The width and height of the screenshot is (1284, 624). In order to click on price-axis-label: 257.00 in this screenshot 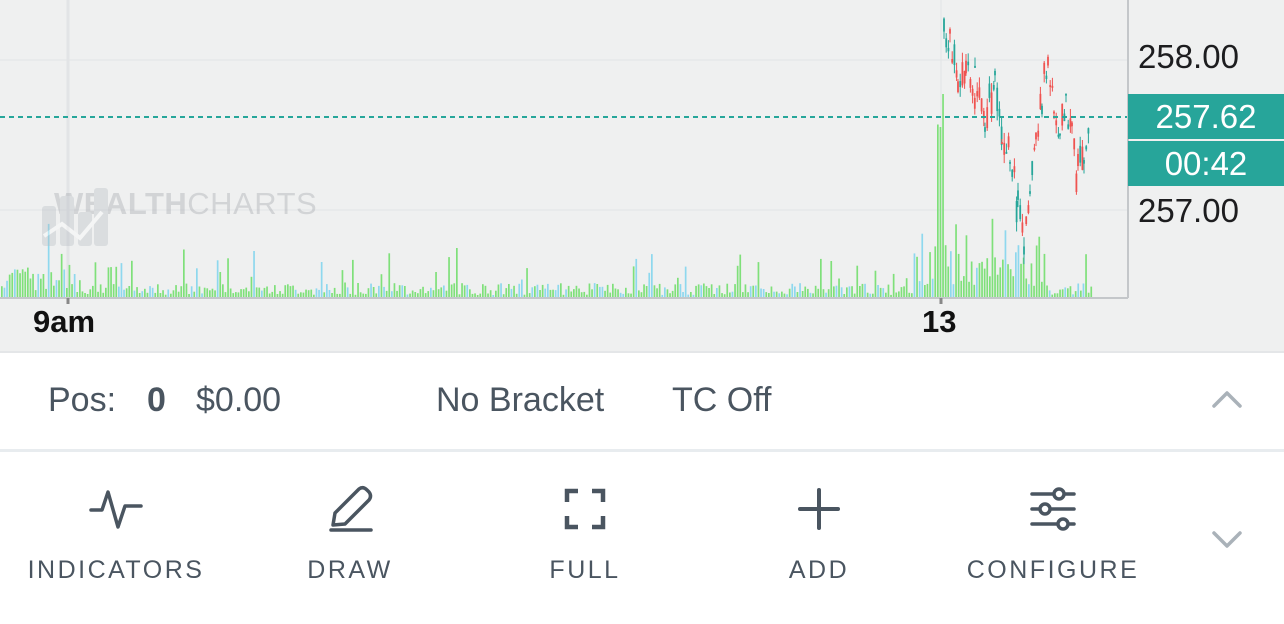, I will do `click(1188, 210)`.